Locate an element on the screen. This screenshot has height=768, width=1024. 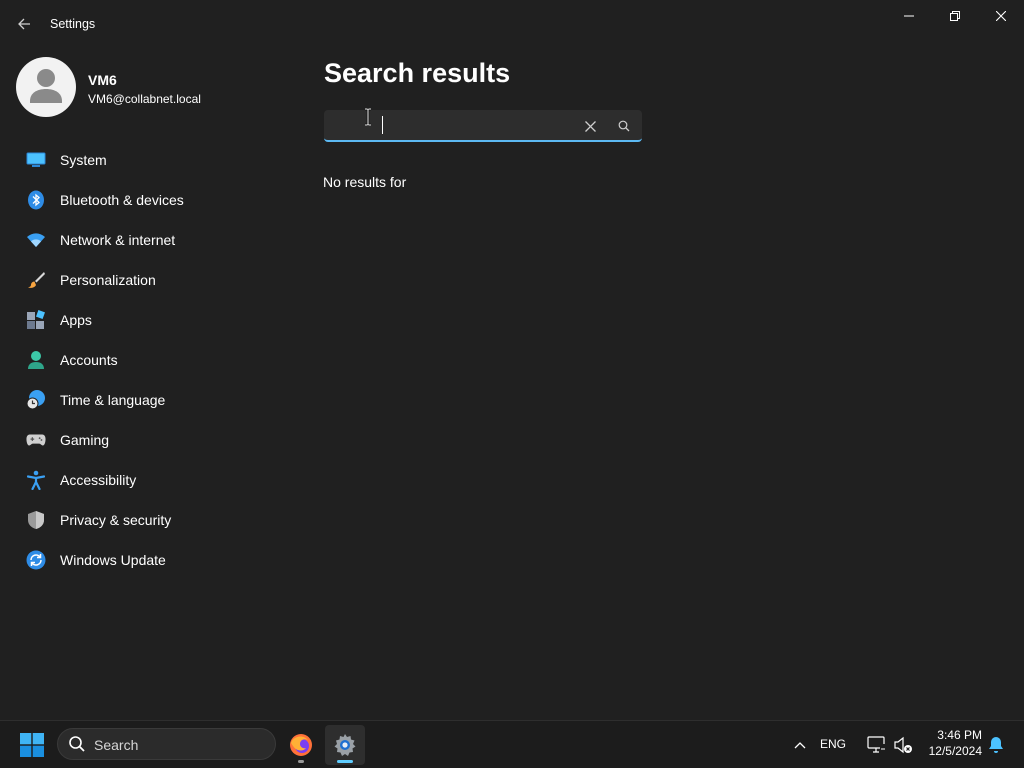
sidebar-item-windows-update: Windows Update is located at coordinates (154, 560).